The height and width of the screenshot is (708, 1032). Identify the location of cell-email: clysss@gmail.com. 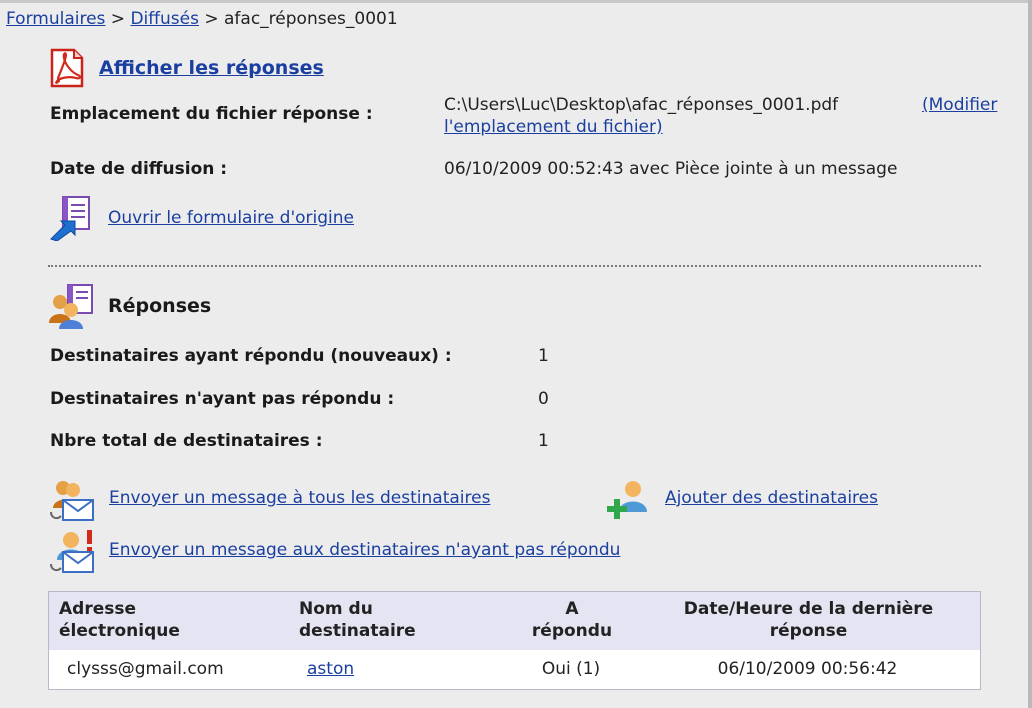
(145, 669).